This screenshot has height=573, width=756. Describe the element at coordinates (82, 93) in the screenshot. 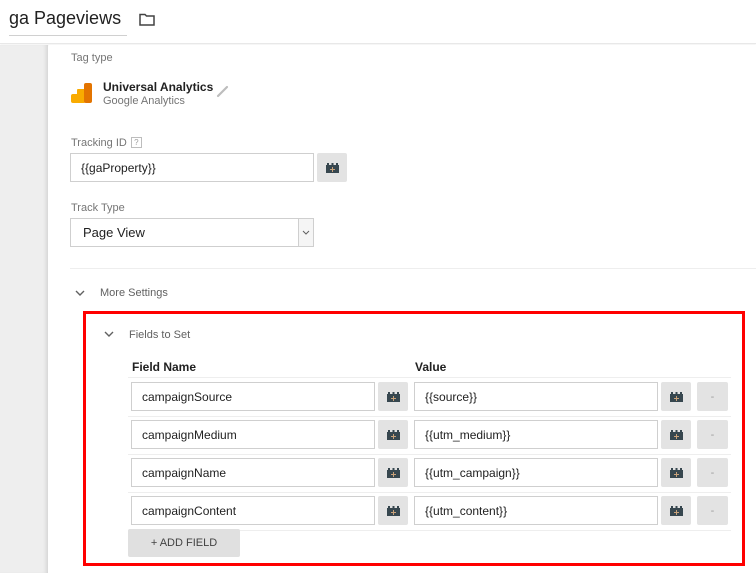

I see `google-analytics-logo` at that location.